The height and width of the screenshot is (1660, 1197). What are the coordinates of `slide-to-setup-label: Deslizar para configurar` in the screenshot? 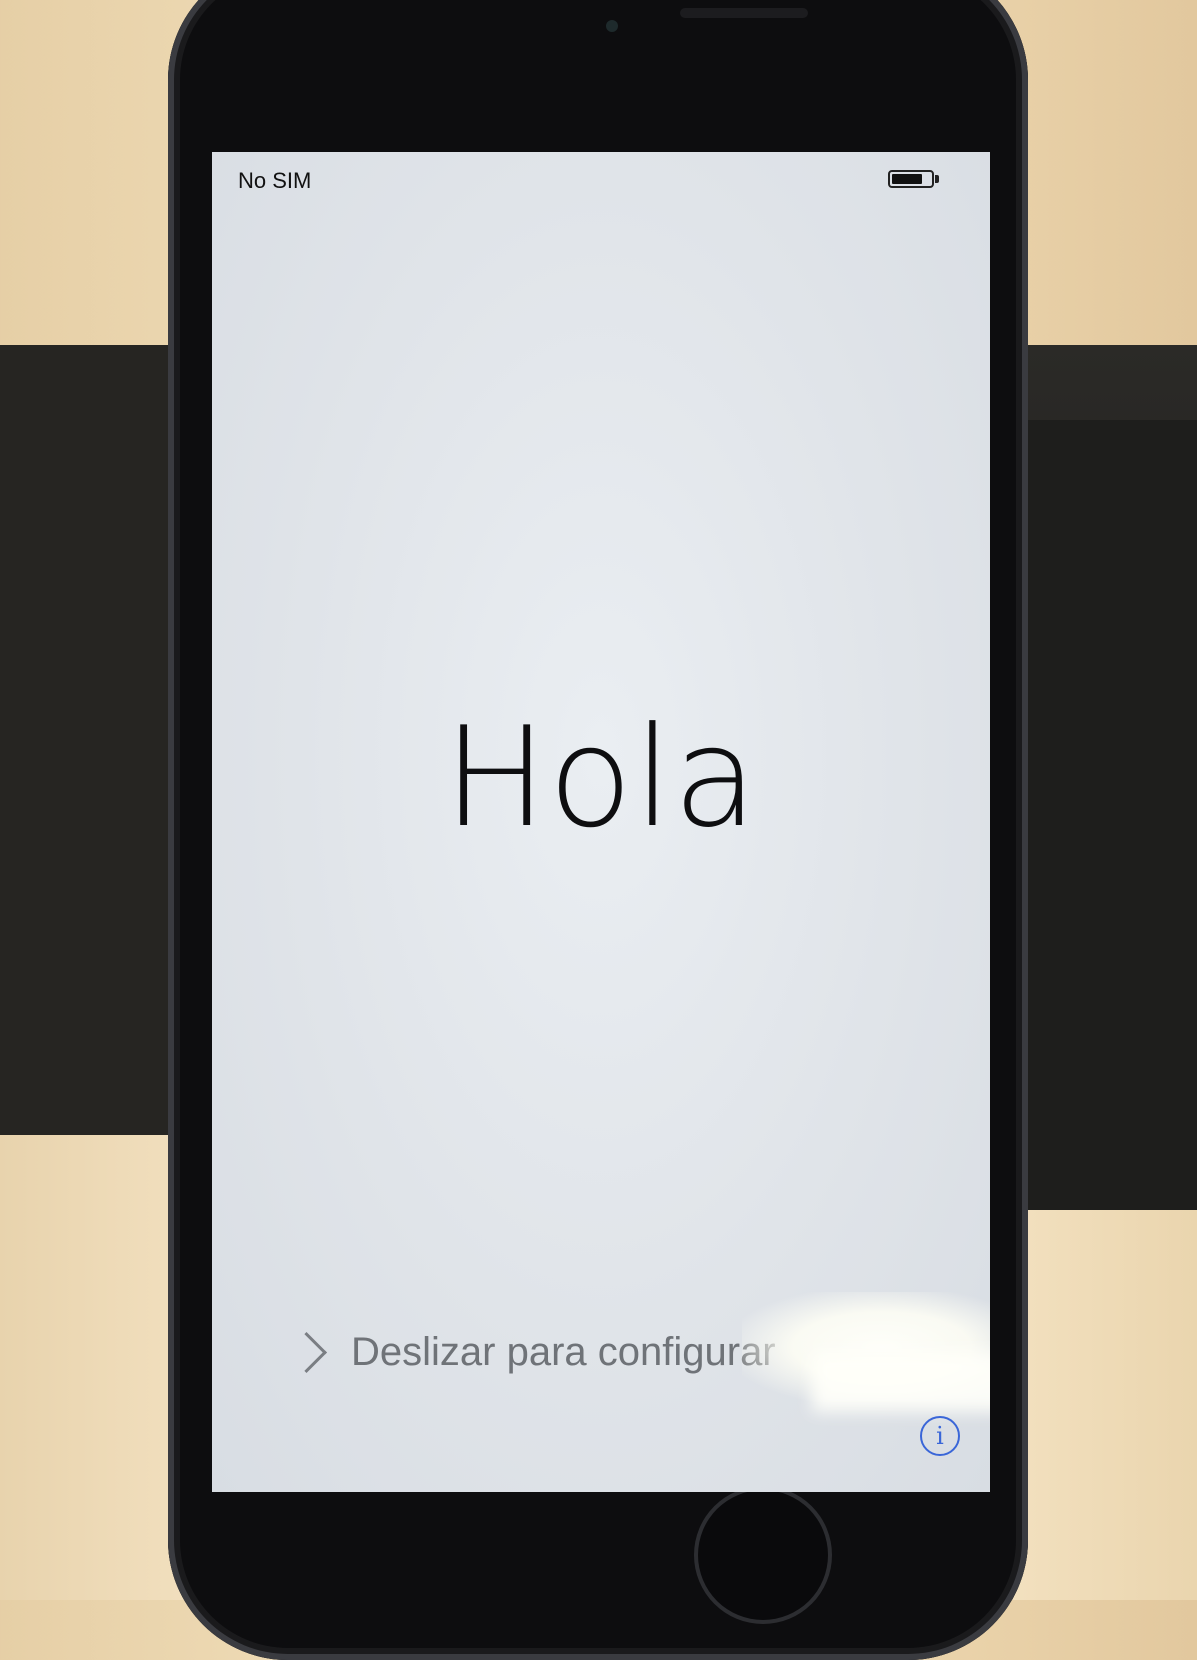 It's located at (563, 1351).